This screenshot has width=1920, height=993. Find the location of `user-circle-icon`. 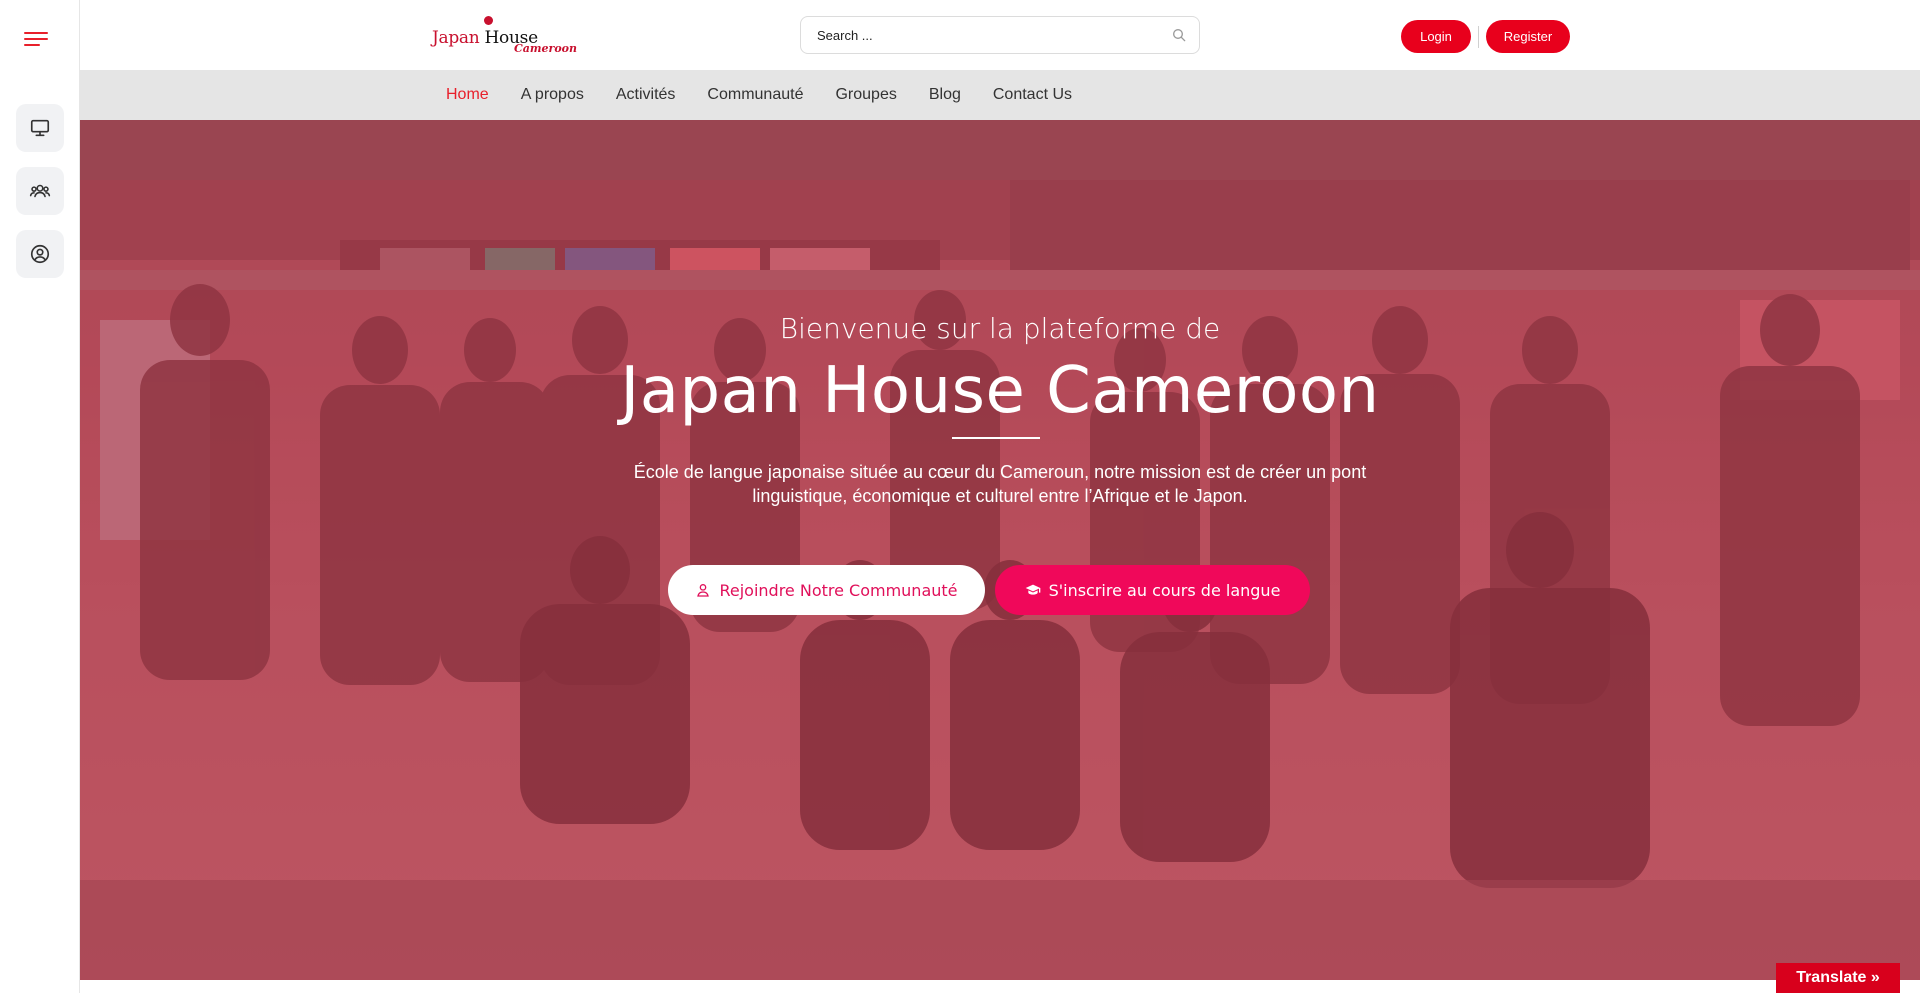

user-circle-icon is located at coordinates (40, 254).